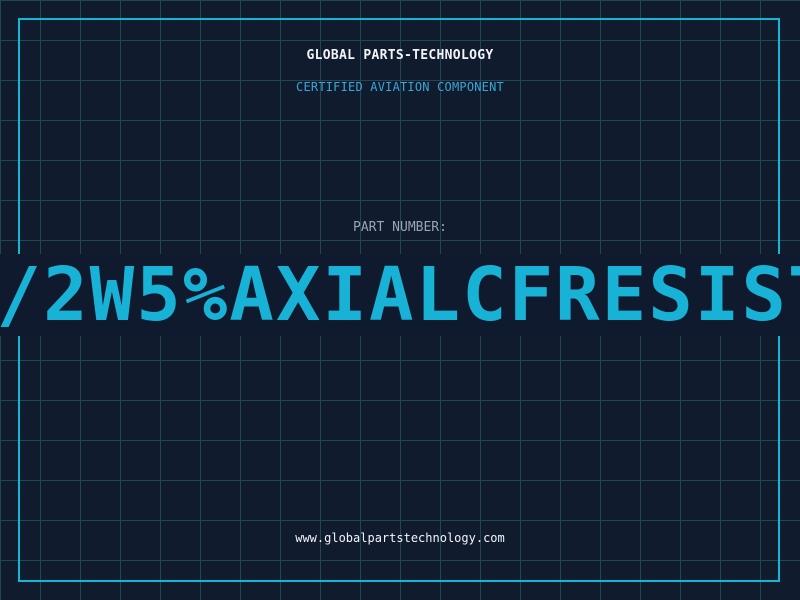 The width and height of the screenshot is (800, 600). Describe the element at coordinates (400, 87) in the screenshot. I see `certification-subtitle: CERTIFIED AVIATION COMPONENT` at that location.